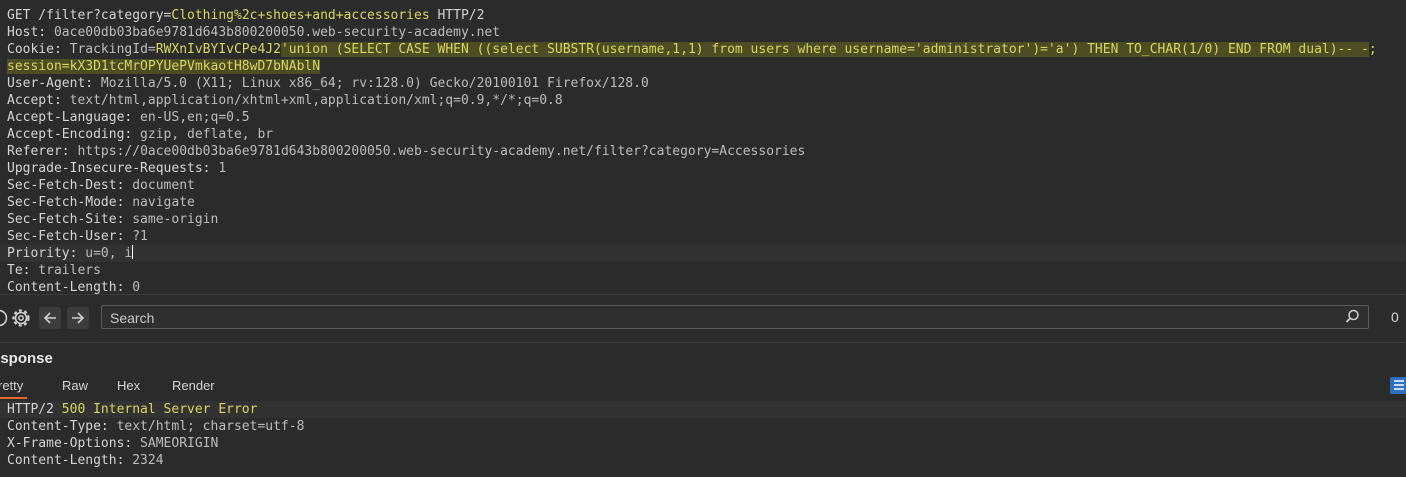 The image size is (1406, 477). Describe the element at coordinates (34, 100) in the screenshot. I see `header-key: Accept:` at that location.